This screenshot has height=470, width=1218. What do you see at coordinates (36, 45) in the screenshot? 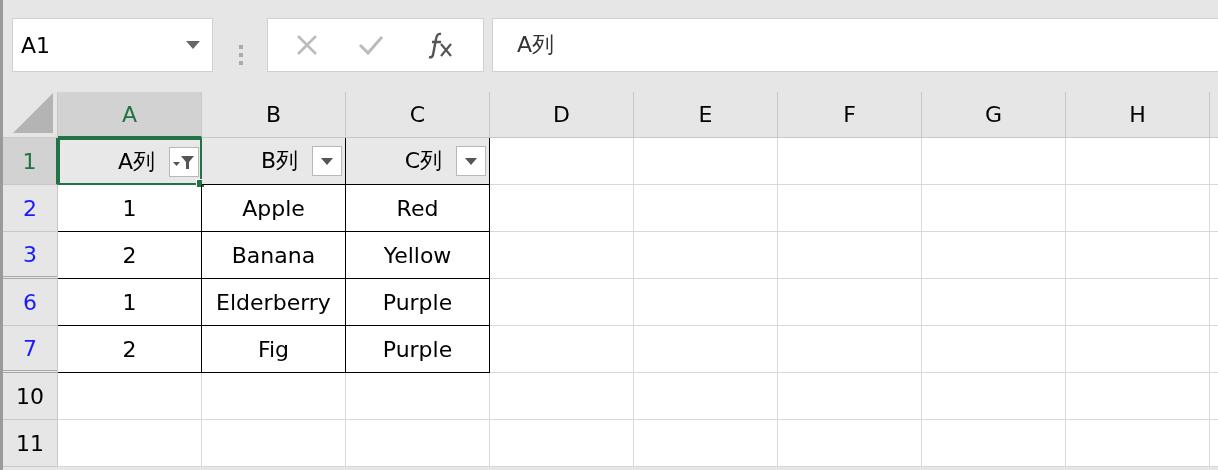
I see `cell-reference: A1` at bounding box center [36, 45].